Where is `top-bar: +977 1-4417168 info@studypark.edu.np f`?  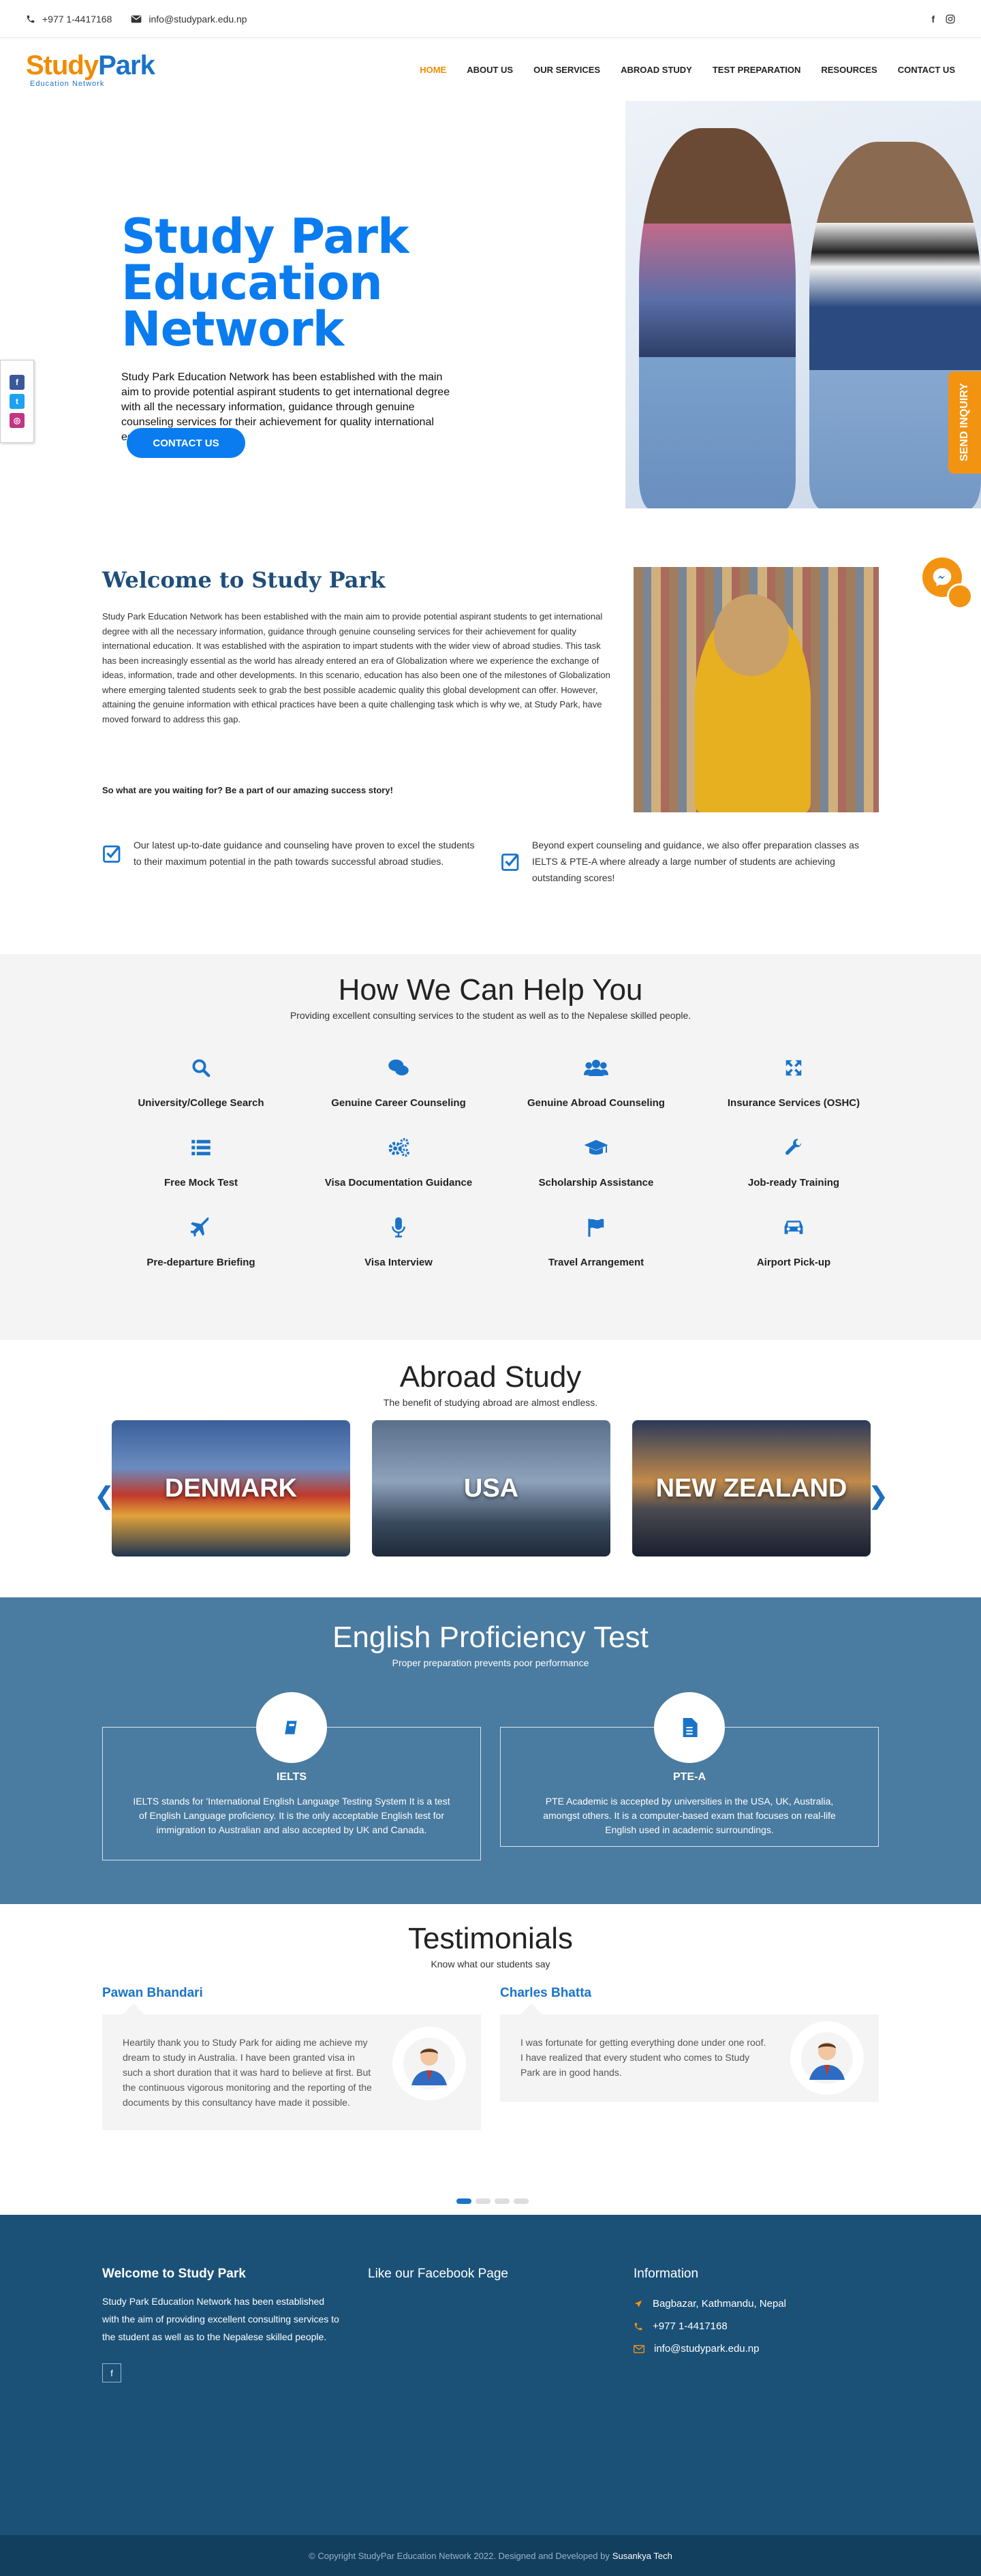
top-bar: +977 1-4417168 info@studypark.edu.np f is located at coordinates (490, 19).